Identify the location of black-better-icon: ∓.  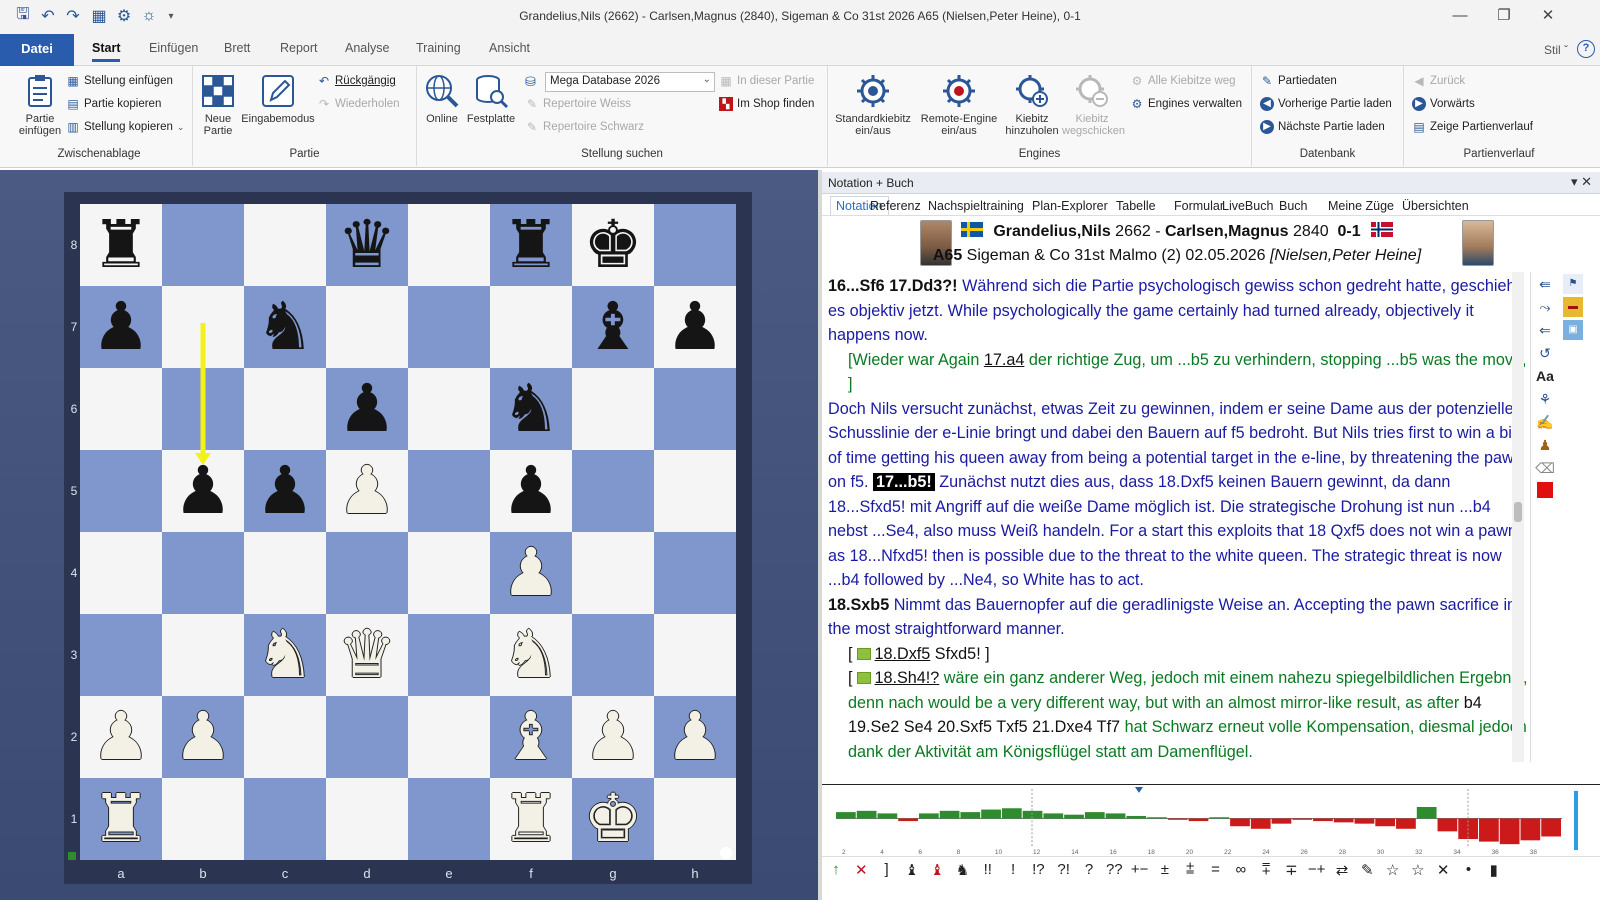
(1291, 870).